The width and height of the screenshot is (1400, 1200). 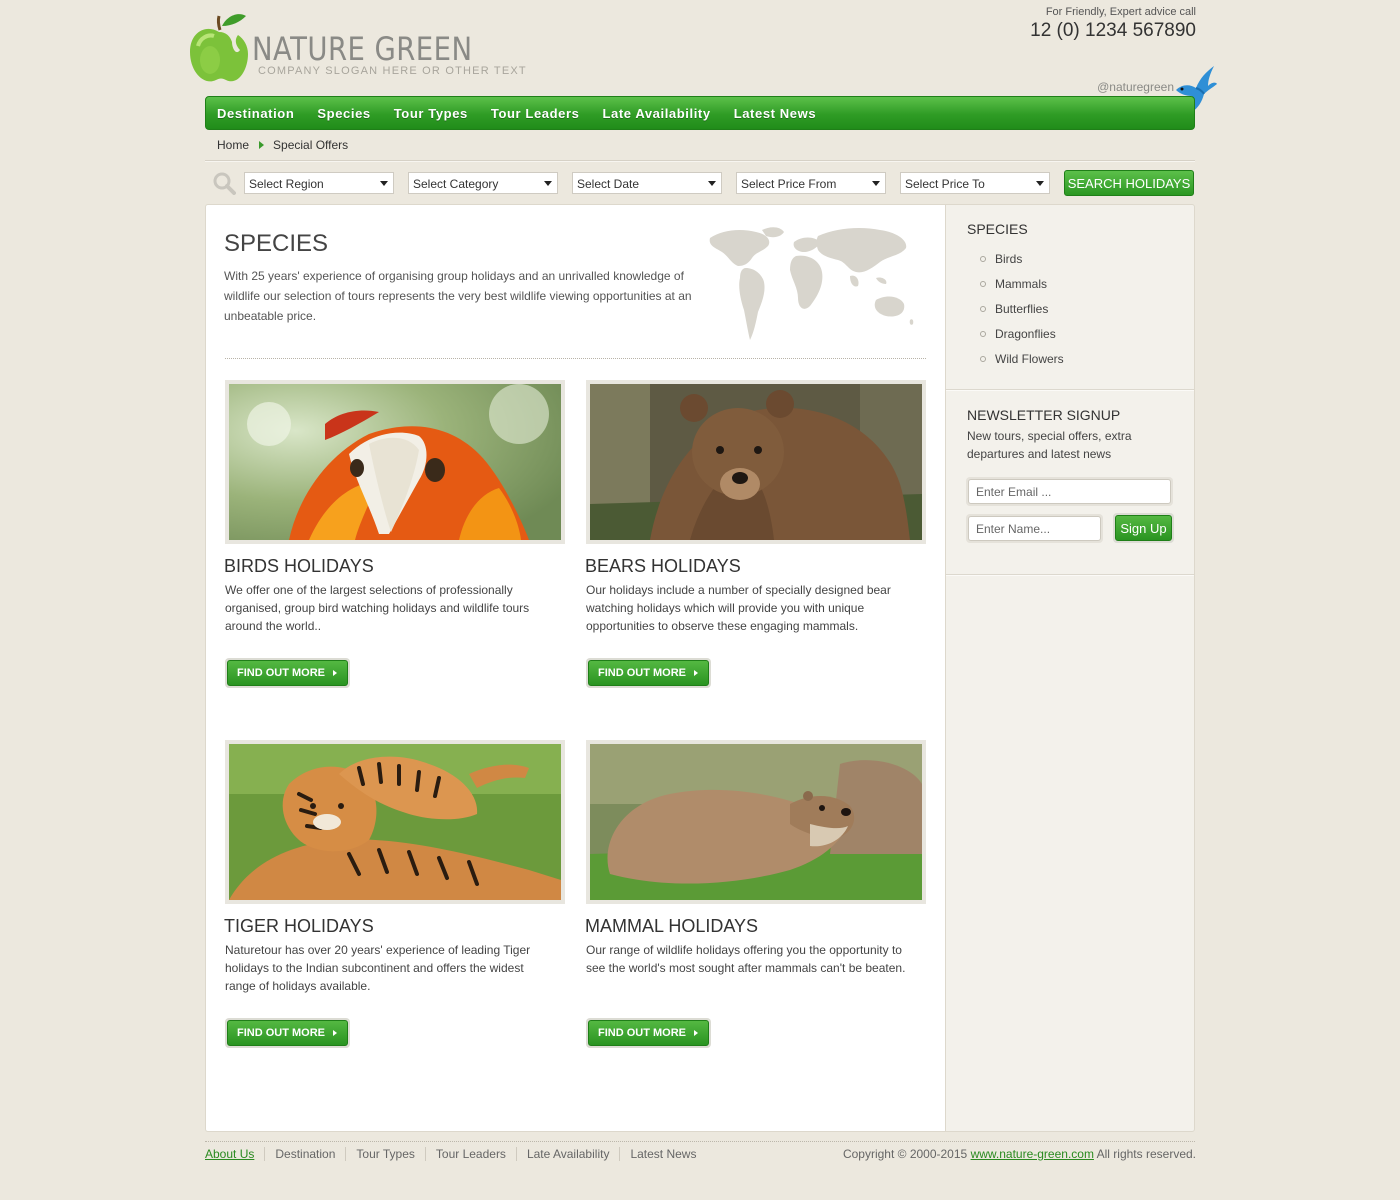 I want to click on nav-item-species: Species, so click(x=343, y=113).